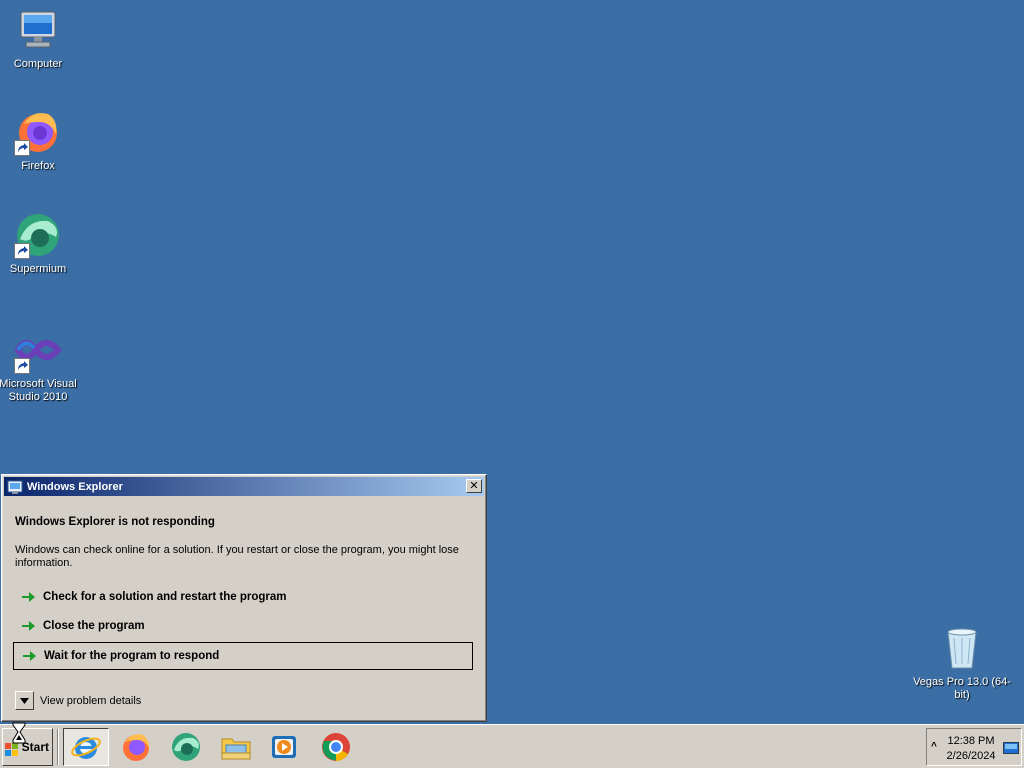 This screenshot has height=768, width=1024. What do you see at coordinates (91, 700) in the screenshot?
I see `details-label: View problem details` at bounding box center [91, 700].